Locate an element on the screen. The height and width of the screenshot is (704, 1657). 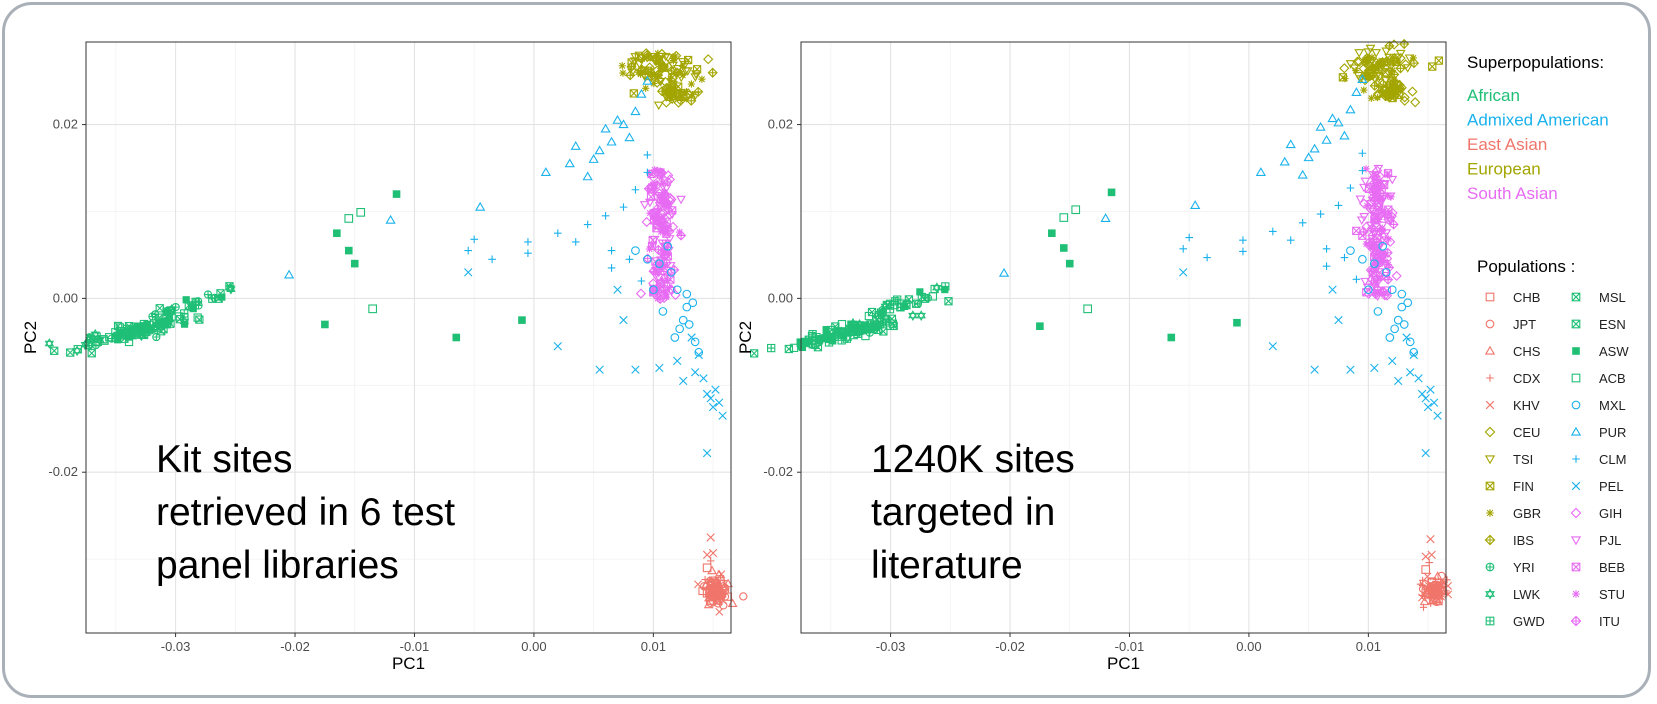
pop-legend-label: CHB is located at coordinates (1526, 297).